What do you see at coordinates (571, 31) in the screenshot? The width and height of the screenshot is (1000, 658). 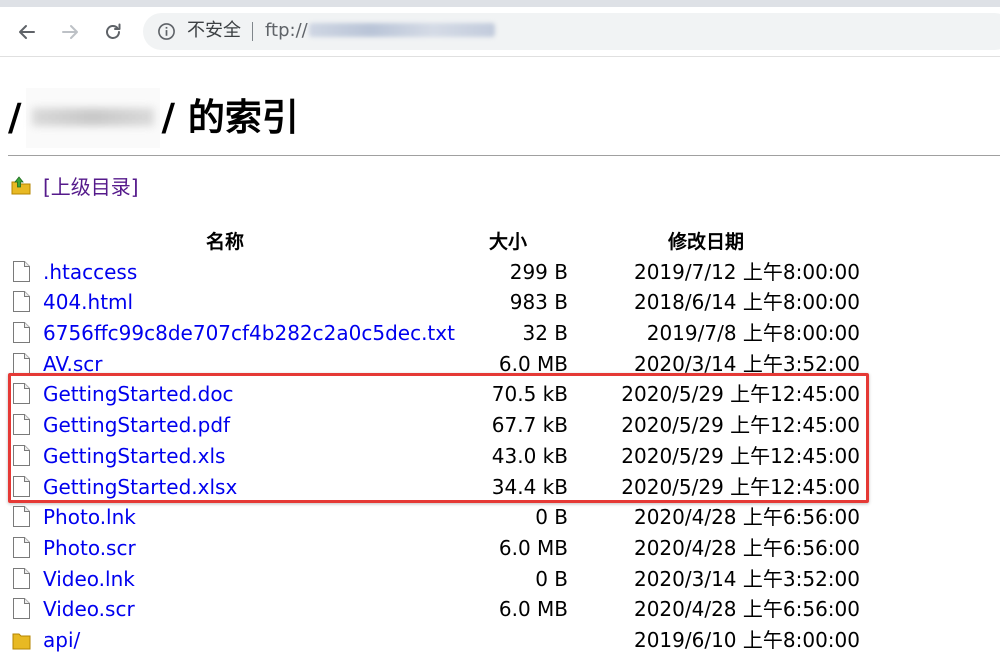 I see `address-bar: 不安全 ftp://` at bounding box center [571, 31].